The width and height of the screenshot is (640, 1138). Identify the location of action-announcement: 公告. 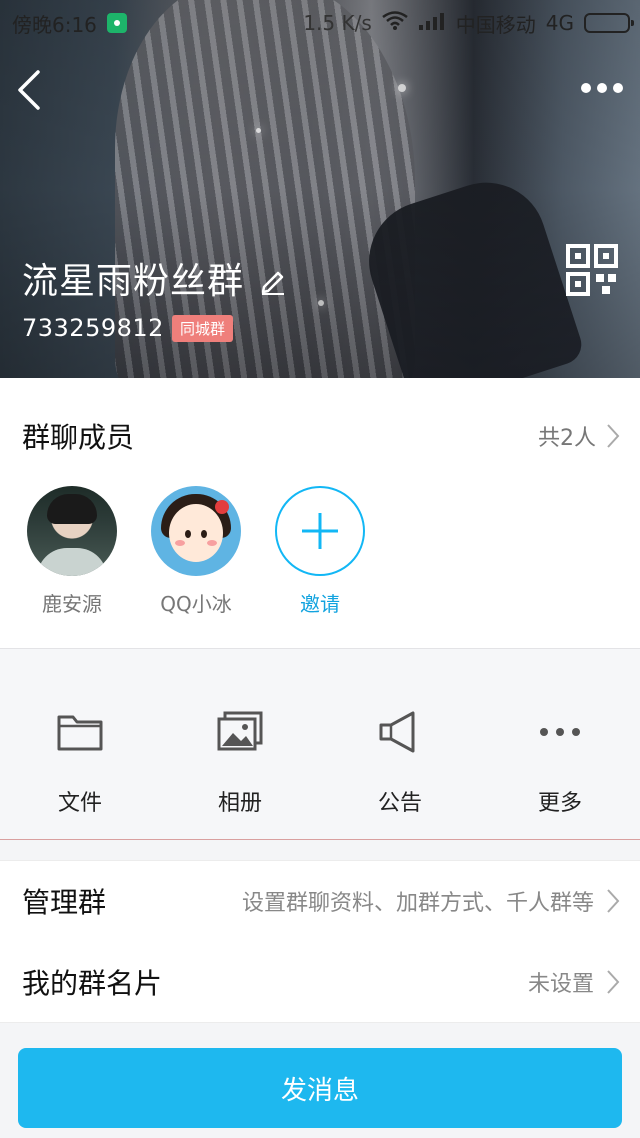
(400, 744).